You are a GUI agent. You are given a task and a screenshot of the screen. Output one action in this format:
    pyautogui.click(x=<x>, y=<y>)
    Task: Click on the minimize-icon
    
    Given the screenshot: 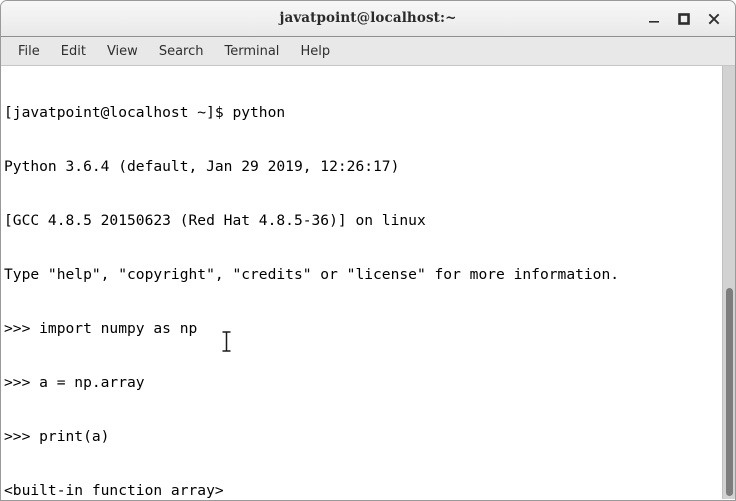 What is the action you would take?
    pyautogui.click(x=654, y=21)
    